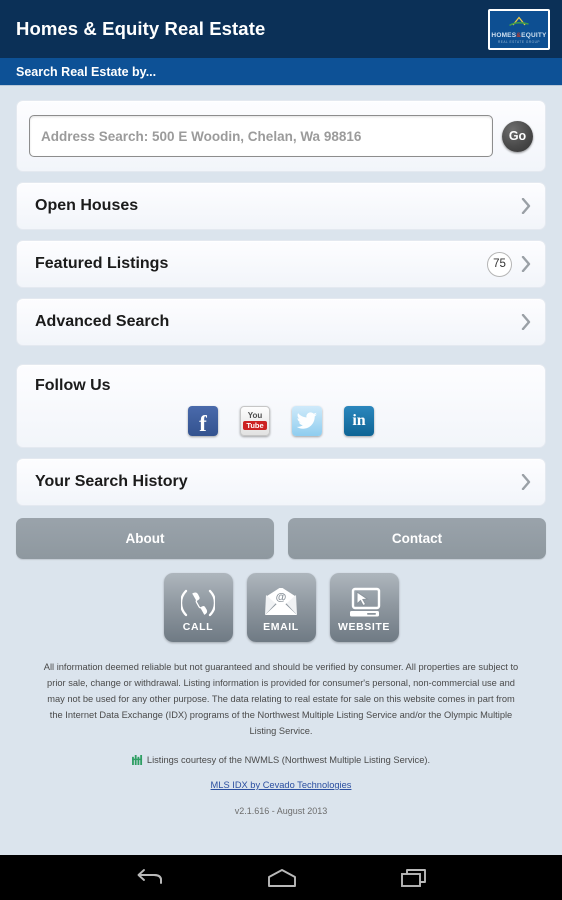 This screenshot has height=900, width=562. I want to click on email-tile: @ EMAIL, so click(281, 607).